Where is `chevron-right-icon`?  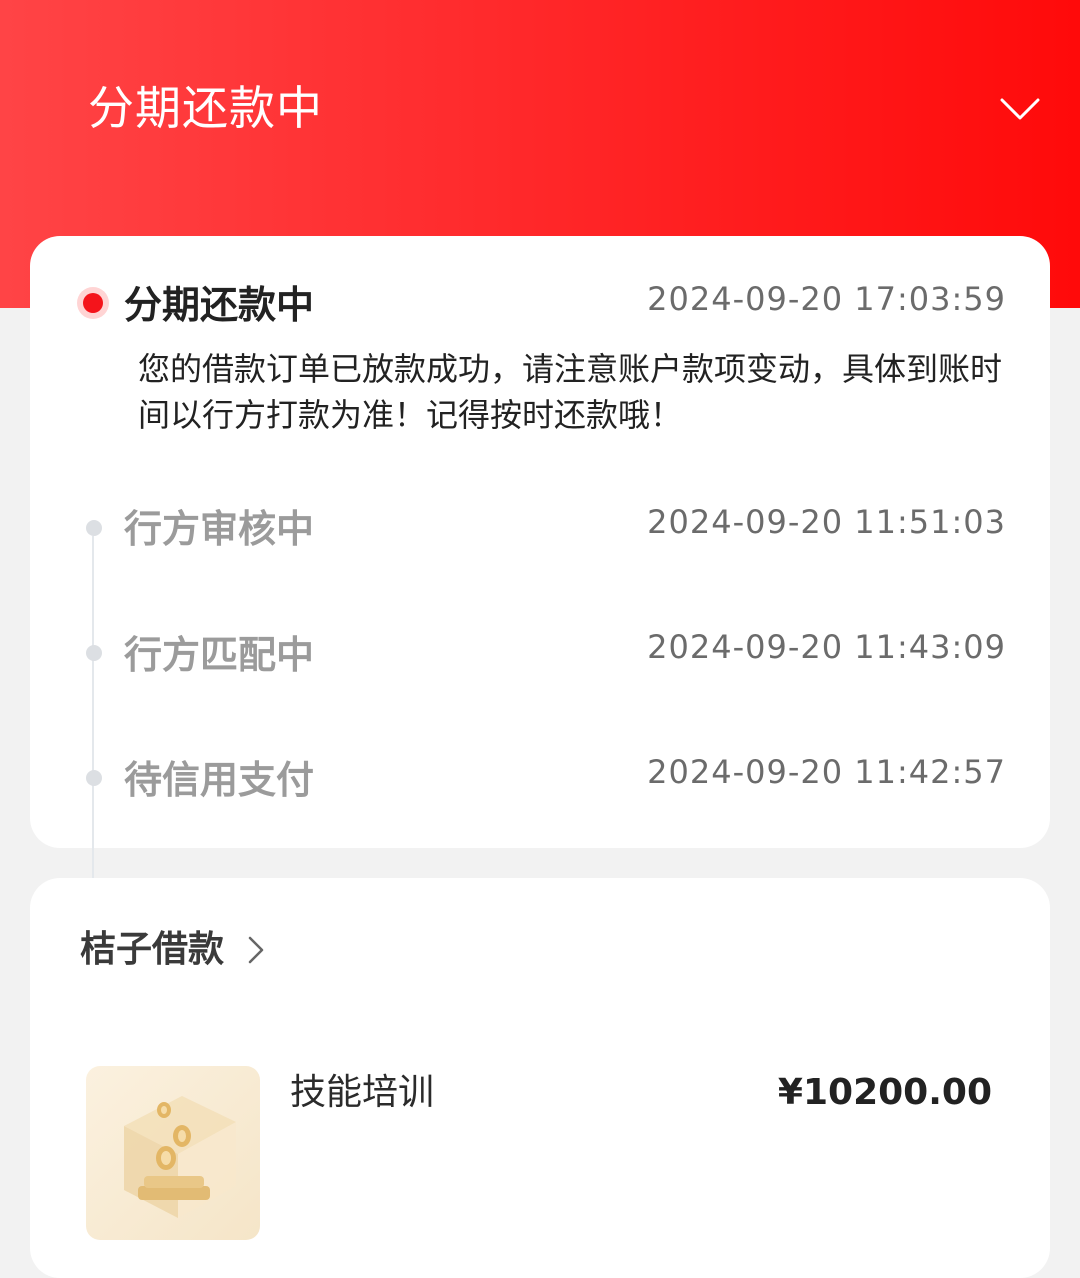
chevron-right-icon is located at coordinates (256, 950).